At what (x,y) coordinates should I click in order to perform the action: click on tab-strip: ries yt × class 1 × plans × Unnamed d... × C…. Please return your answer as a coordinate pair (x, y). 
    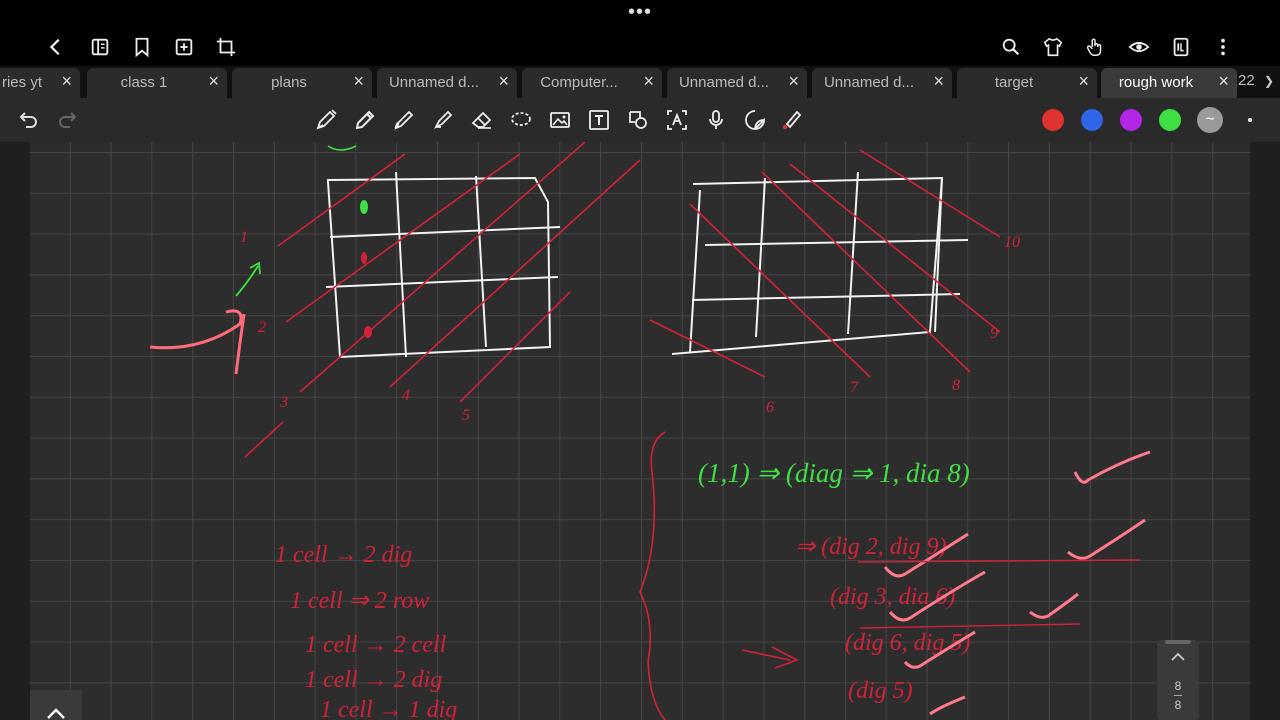
    Looking at the image, I should click on (640, 82).